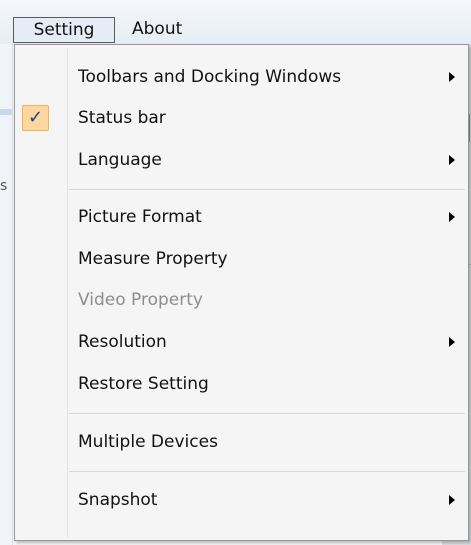 Image resolution: width=471 pixels, height=545 pixels. Describe the element at coordinates (235, 22) in the screenshot. I see `menu-bar: Setting About` at that location.